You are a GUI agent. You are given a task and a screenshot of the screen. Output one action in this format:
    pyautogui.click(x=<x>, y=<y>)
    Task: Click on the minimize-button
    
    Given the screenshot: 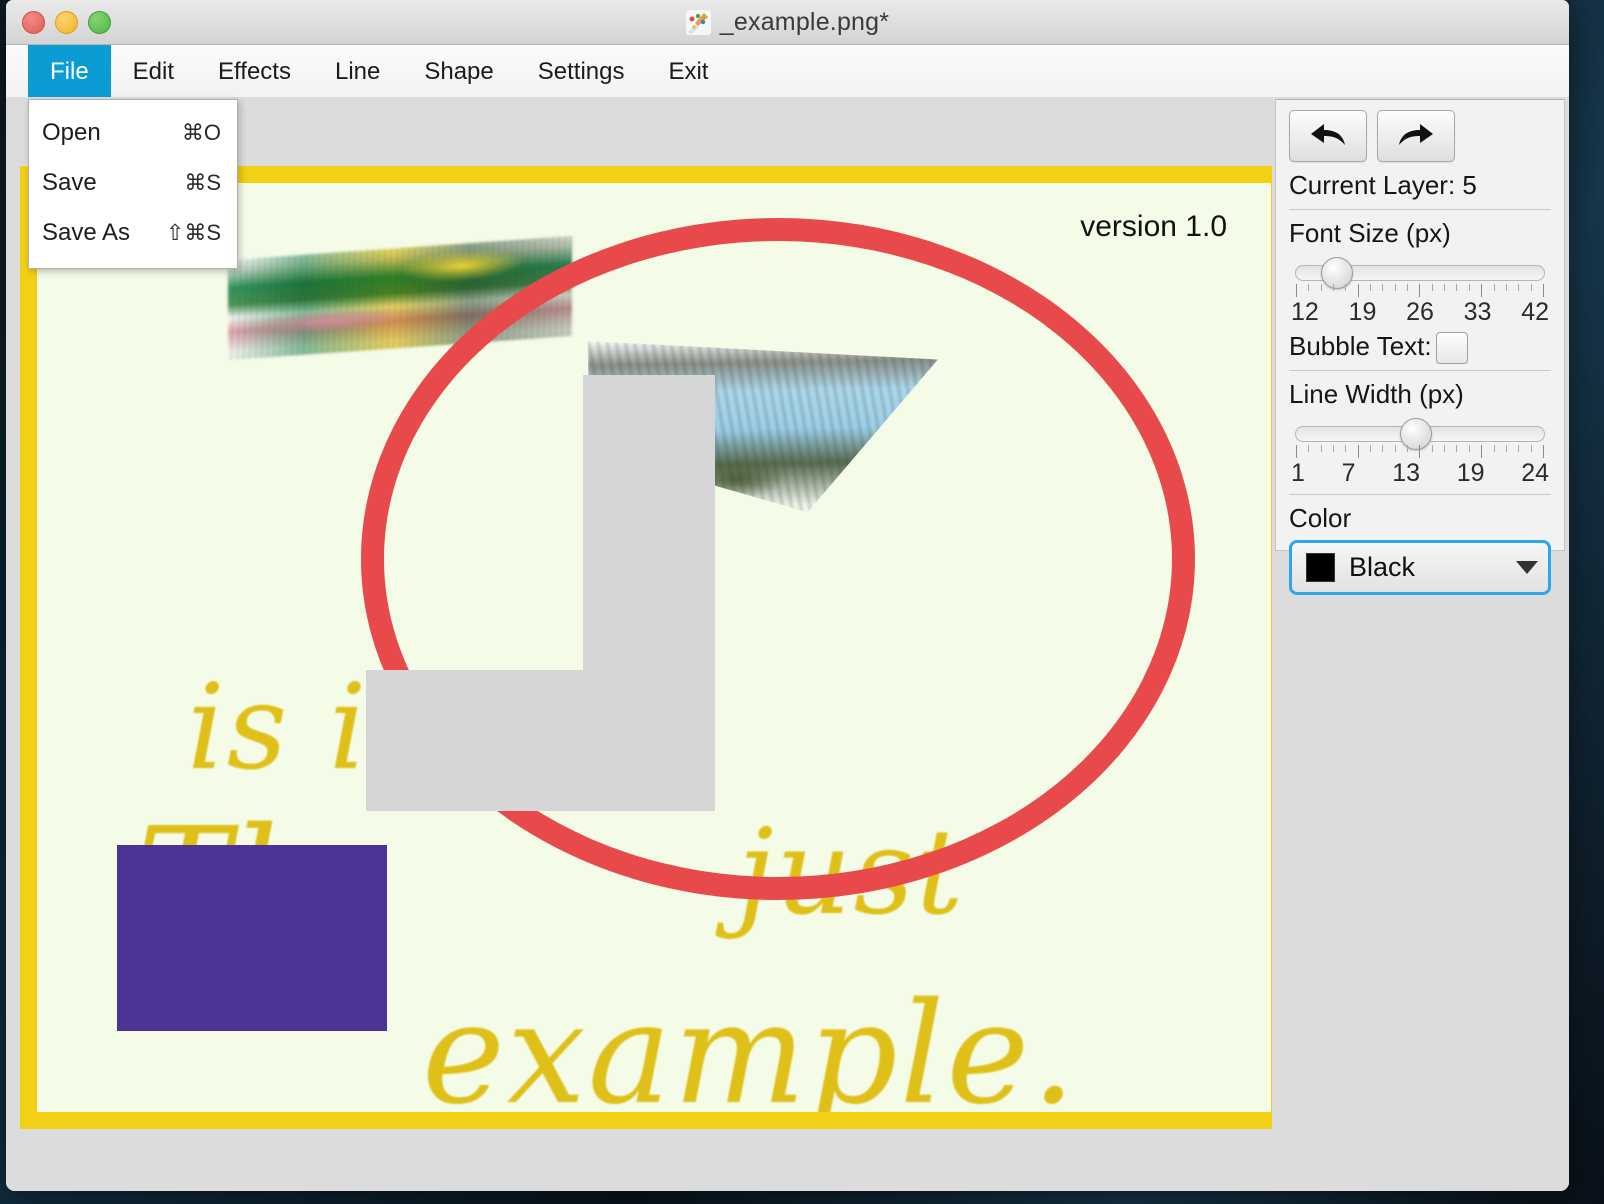 What is the action you would take?
    pyautogui.click(x=66, y=22)
    